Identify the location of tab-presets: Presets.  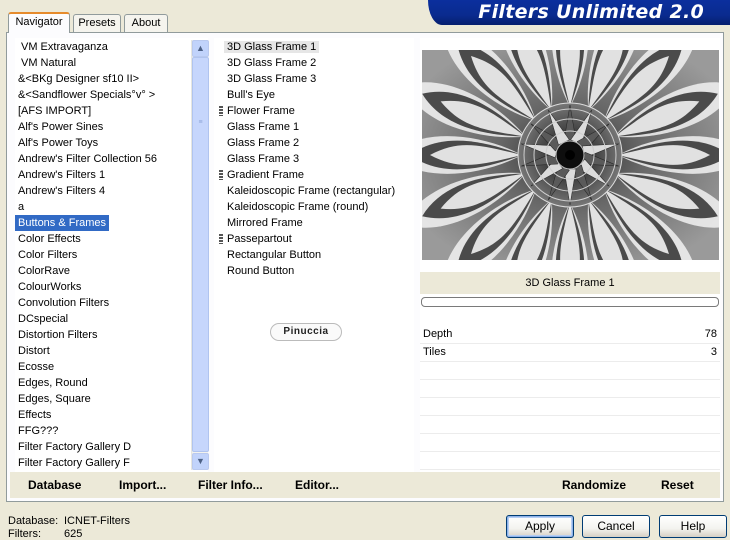
(97, 23).